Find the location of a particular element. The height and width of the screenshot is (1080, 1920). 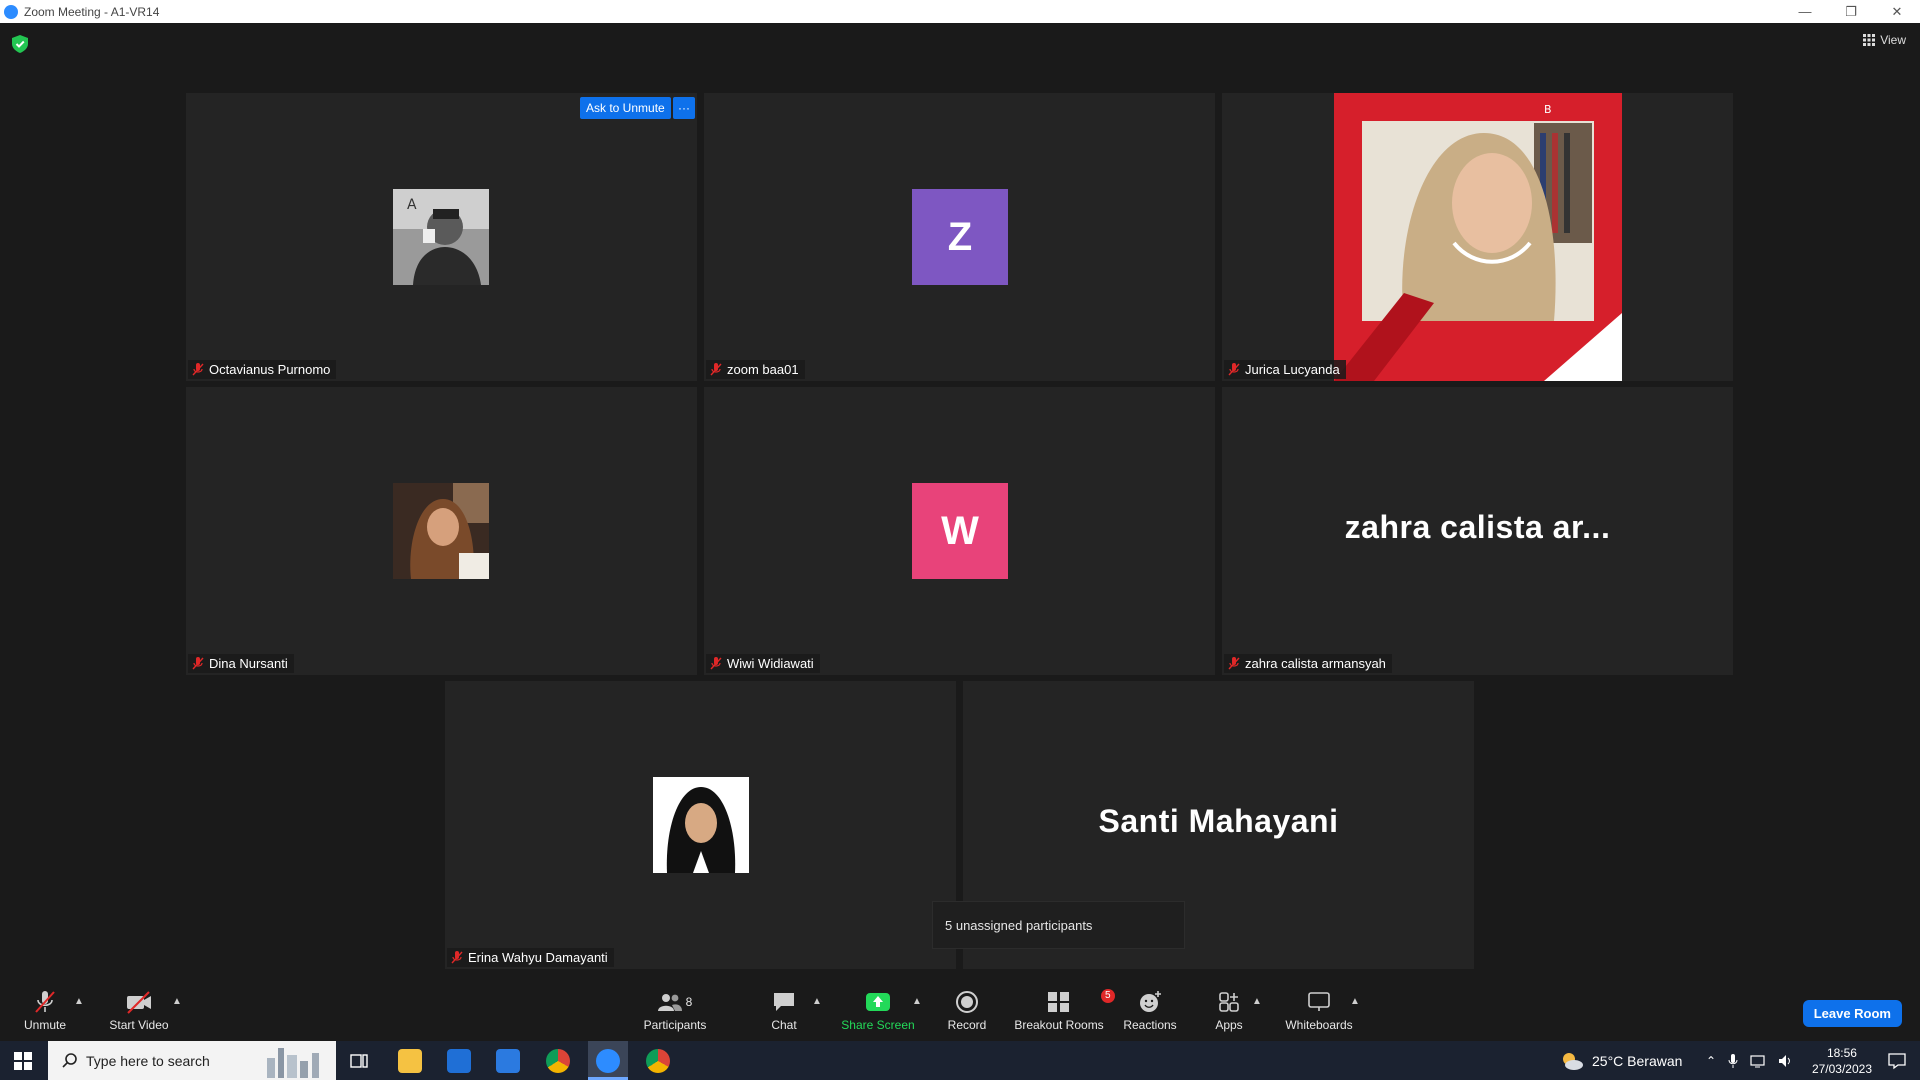

svg-text: A is located at coordinates (412, 205).